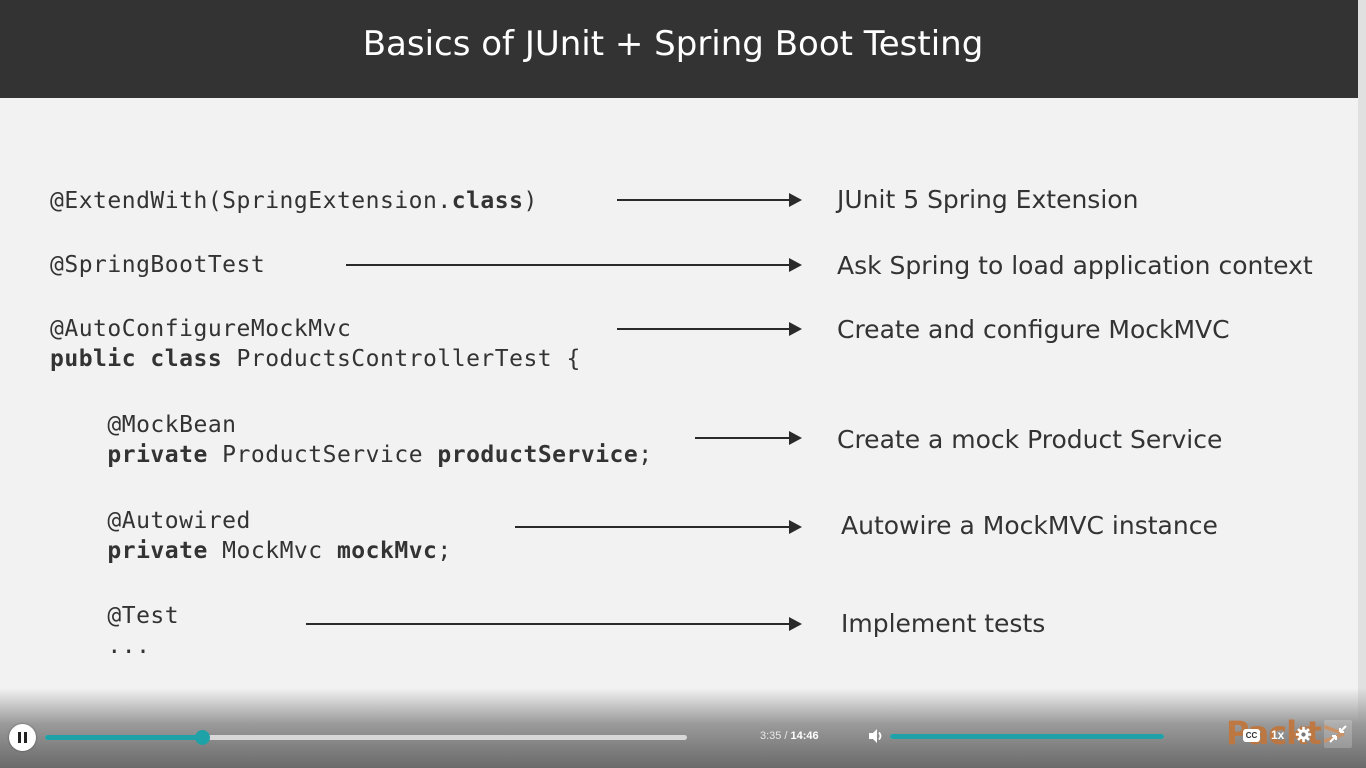 The image size is (1366, 768). What do you see at coordinates (351, 425) in the screenshot?
I see `code-line: @MockBean` at bounding box center [351, 425].